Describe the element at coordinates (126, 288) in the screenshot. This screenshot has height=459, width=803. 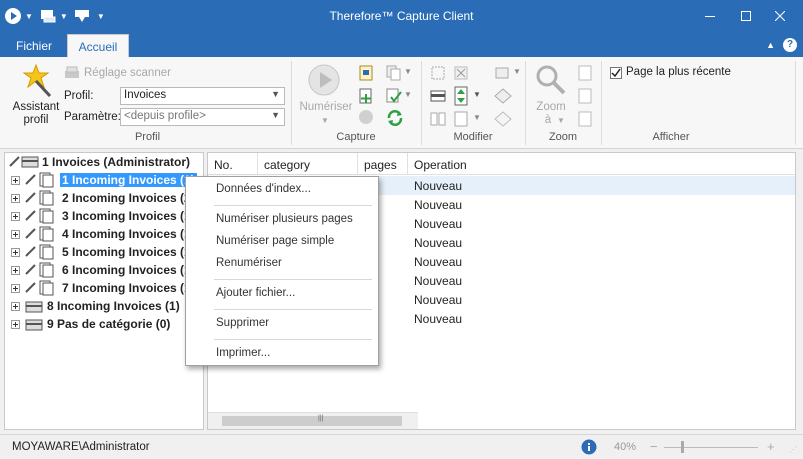
I see `tree-item-label: 7 Incoming Invoices (1` at that location.